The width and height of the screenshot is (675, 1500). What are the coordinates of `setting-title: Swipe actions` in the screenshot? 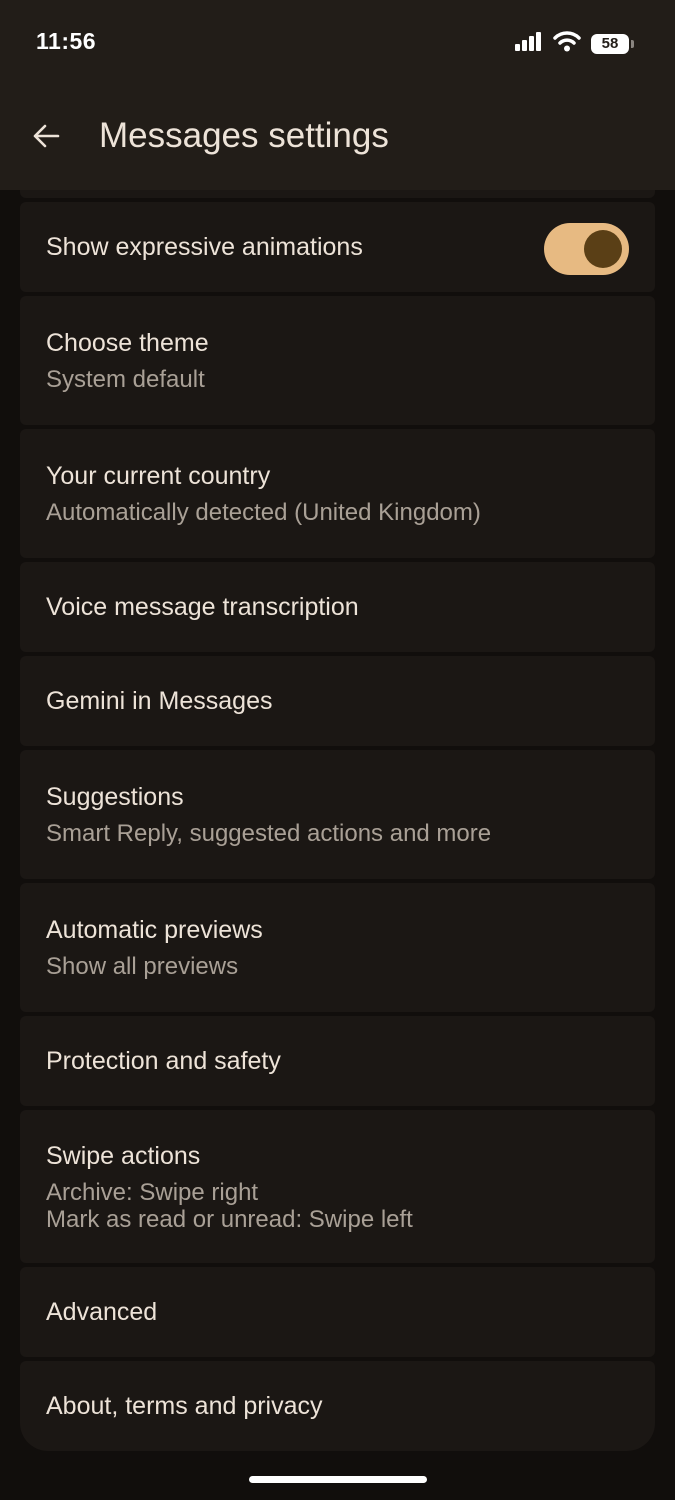 It's located at (123, 1155).